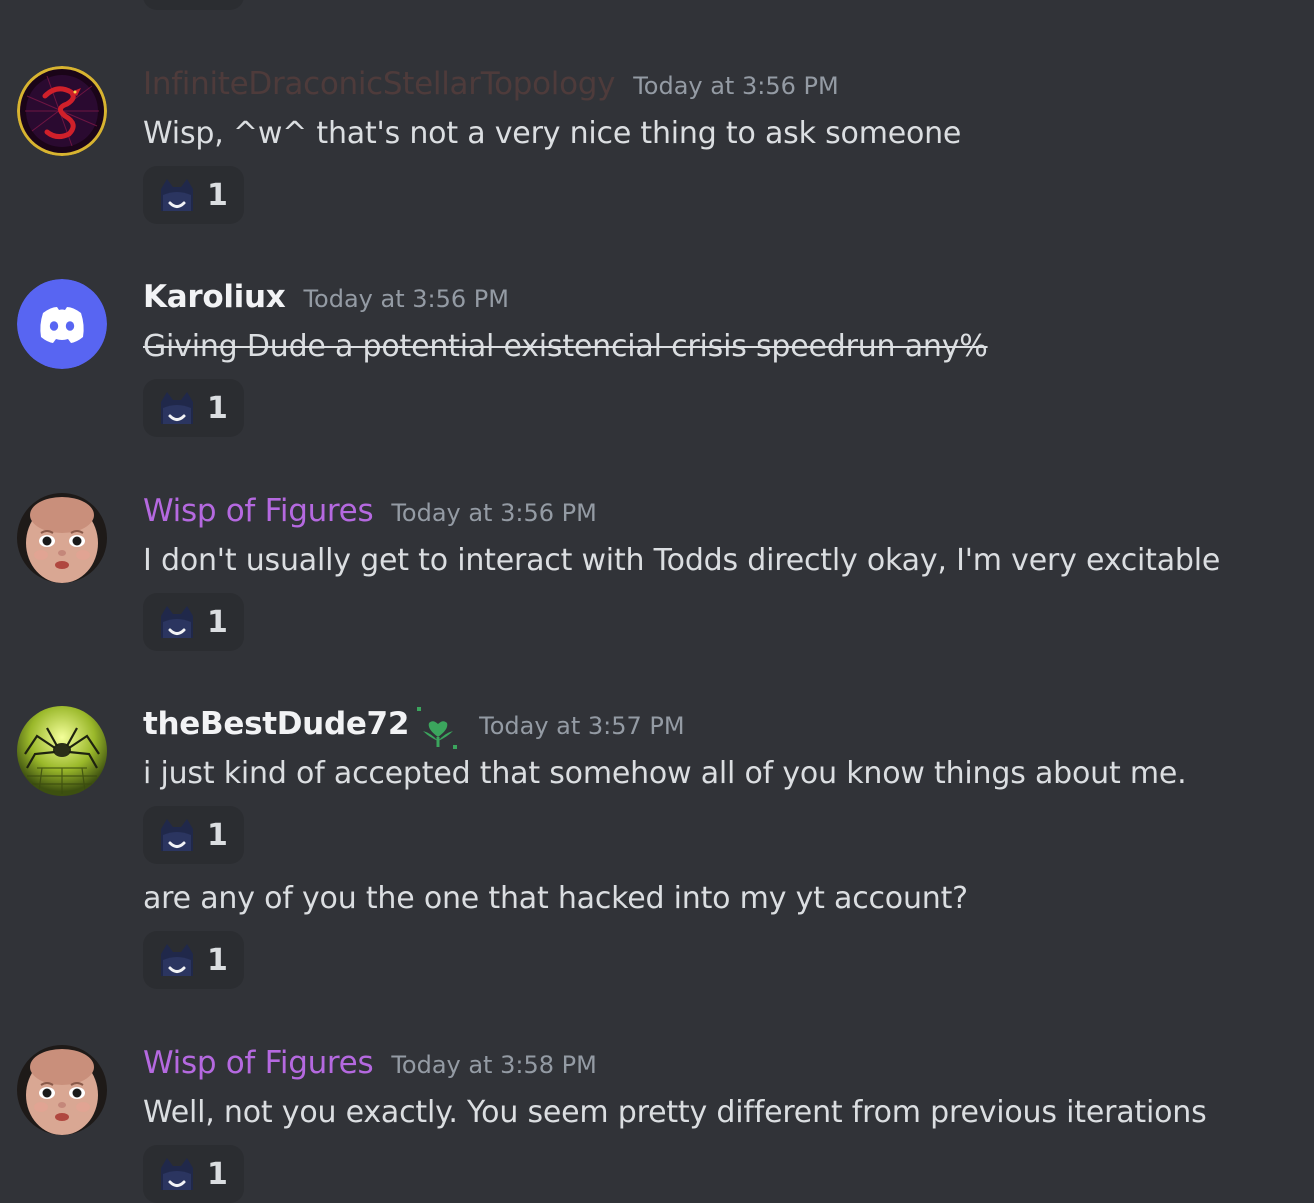 This screenshot has height=1203, width=1314. What do you see at coordinates (494, 1065) in the screenshot?
I see `timestamp: Today at 3:58 PM` at bounding box center [494, 1065].